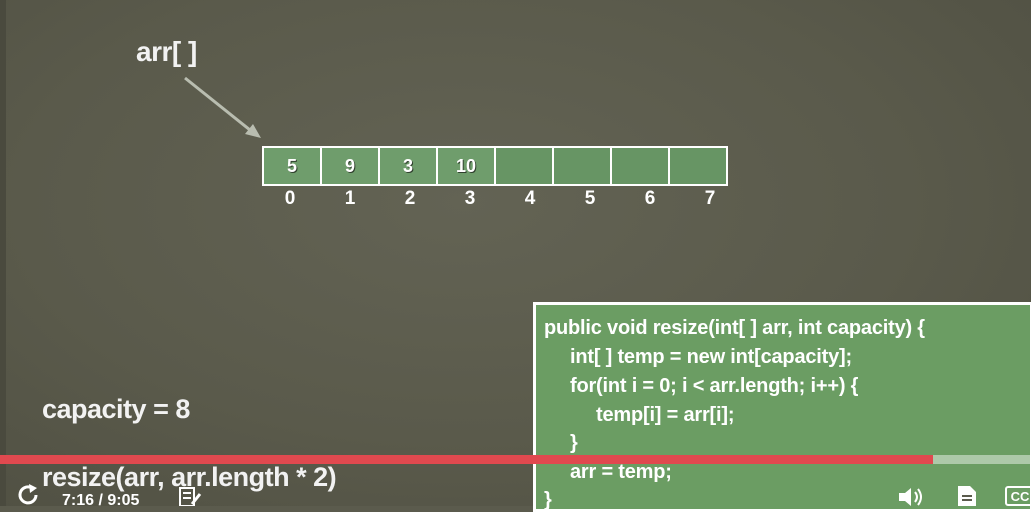 This screenshot has width=1031, height=512. What do you see at coordinates (290, 198) in the screenshot?
I see `array-index: 0` at bounding box center [290, 198].